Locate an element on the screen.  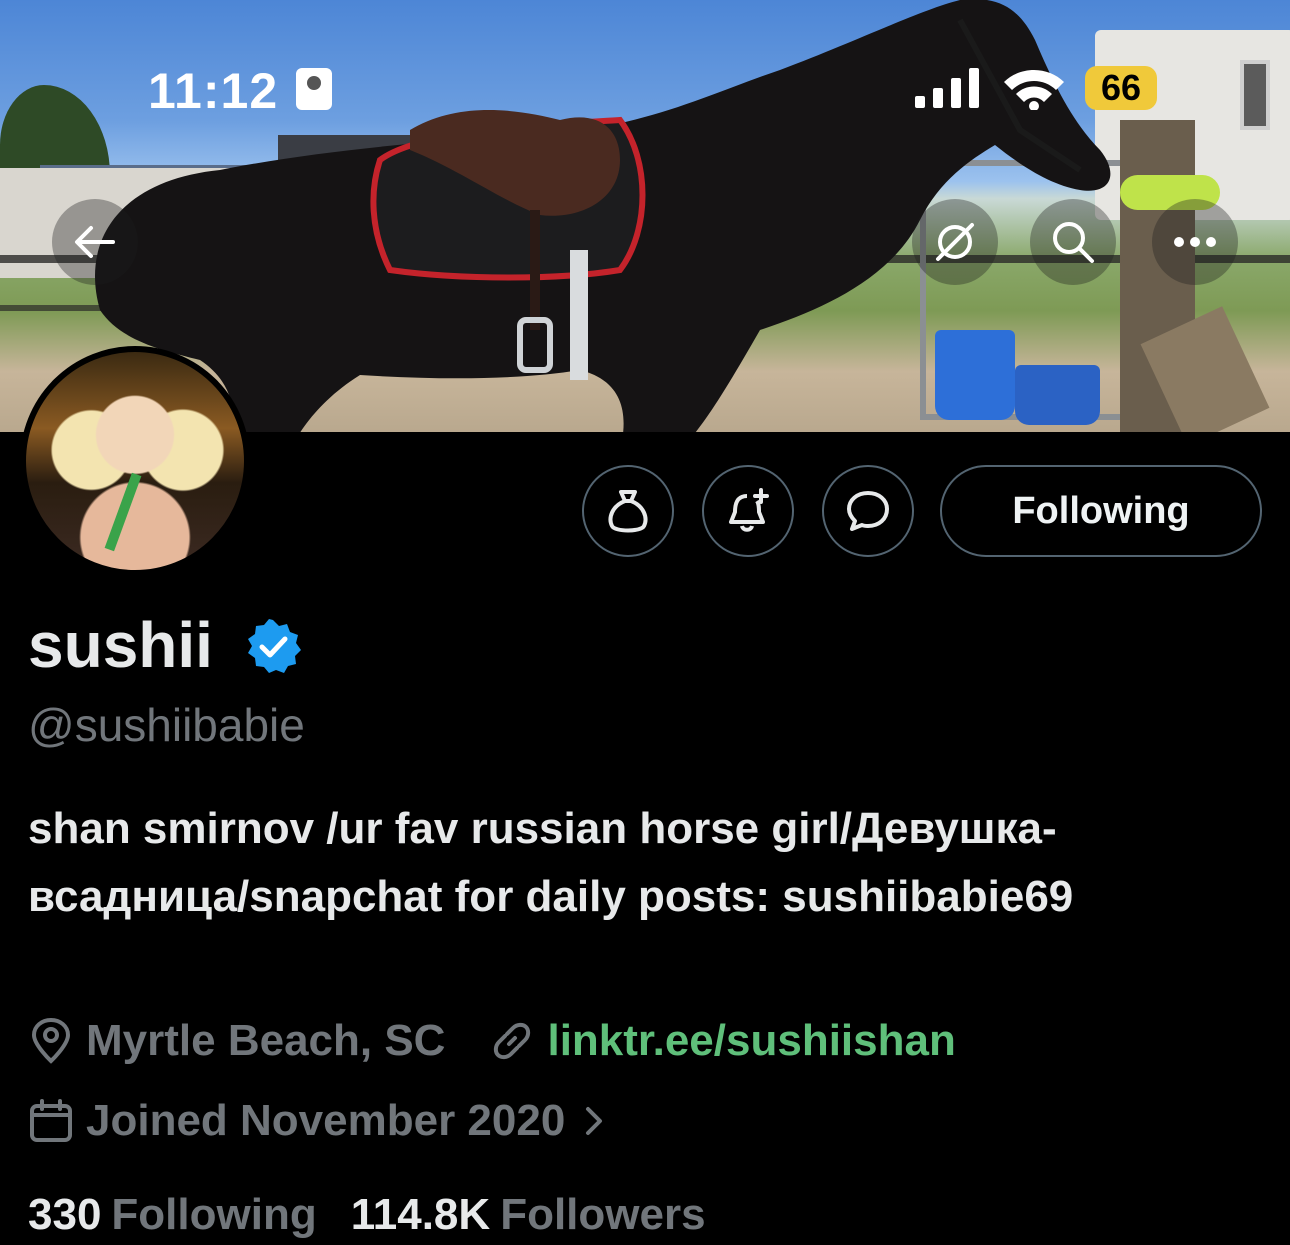
profile-link: linktr.ee/sushiishan is located at coordinates (751, 1041).